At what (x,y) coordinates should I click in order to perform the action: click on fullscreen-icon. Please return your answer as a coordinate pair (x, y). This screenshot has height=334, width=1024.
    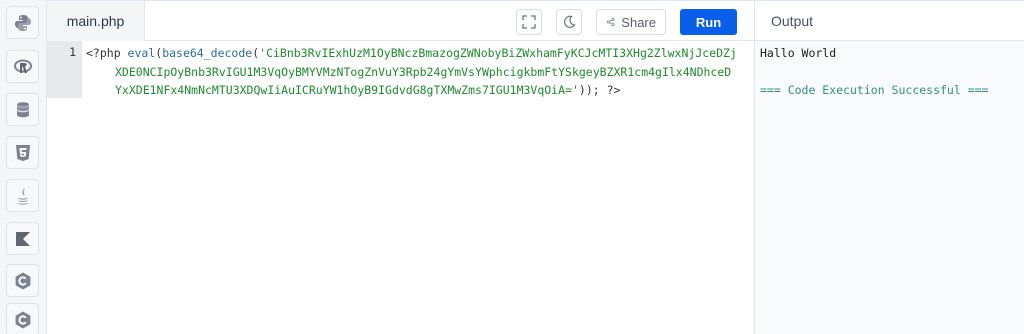
    Looking at the image, I should click on (529, 22).